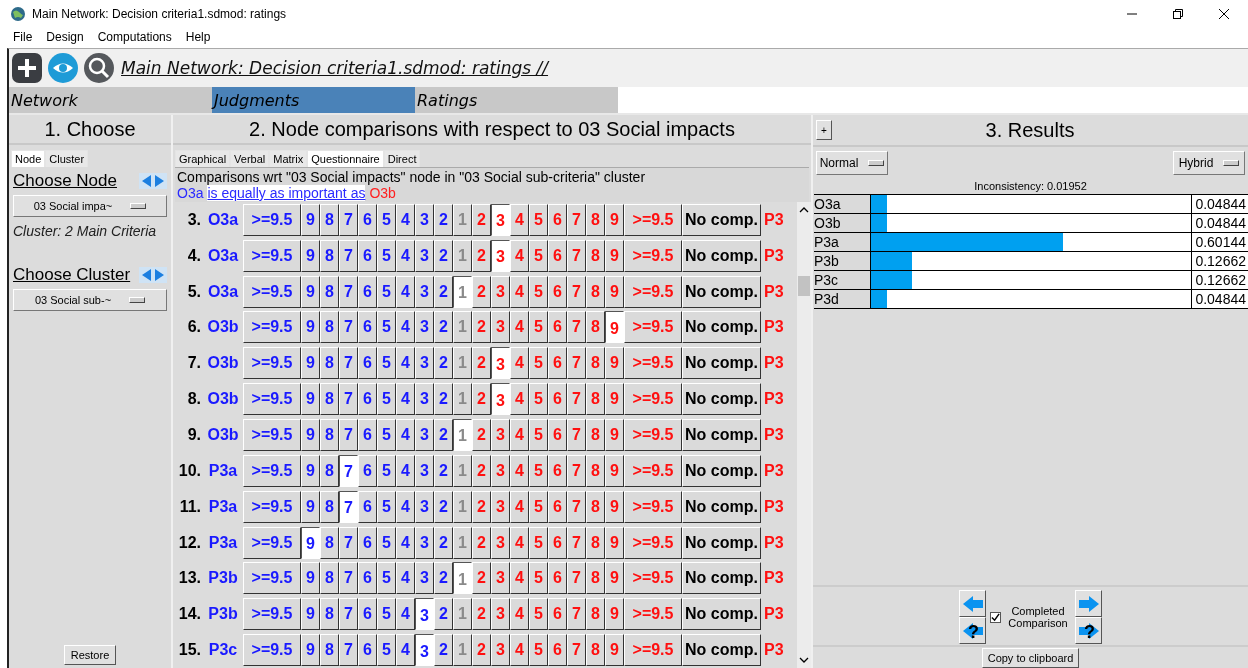 The image size is (1248, 668). What do you see at coordinates (153, 275) in the screenshot?
I see `prev-next-arrows-icon` at bounding box center [153, 275].